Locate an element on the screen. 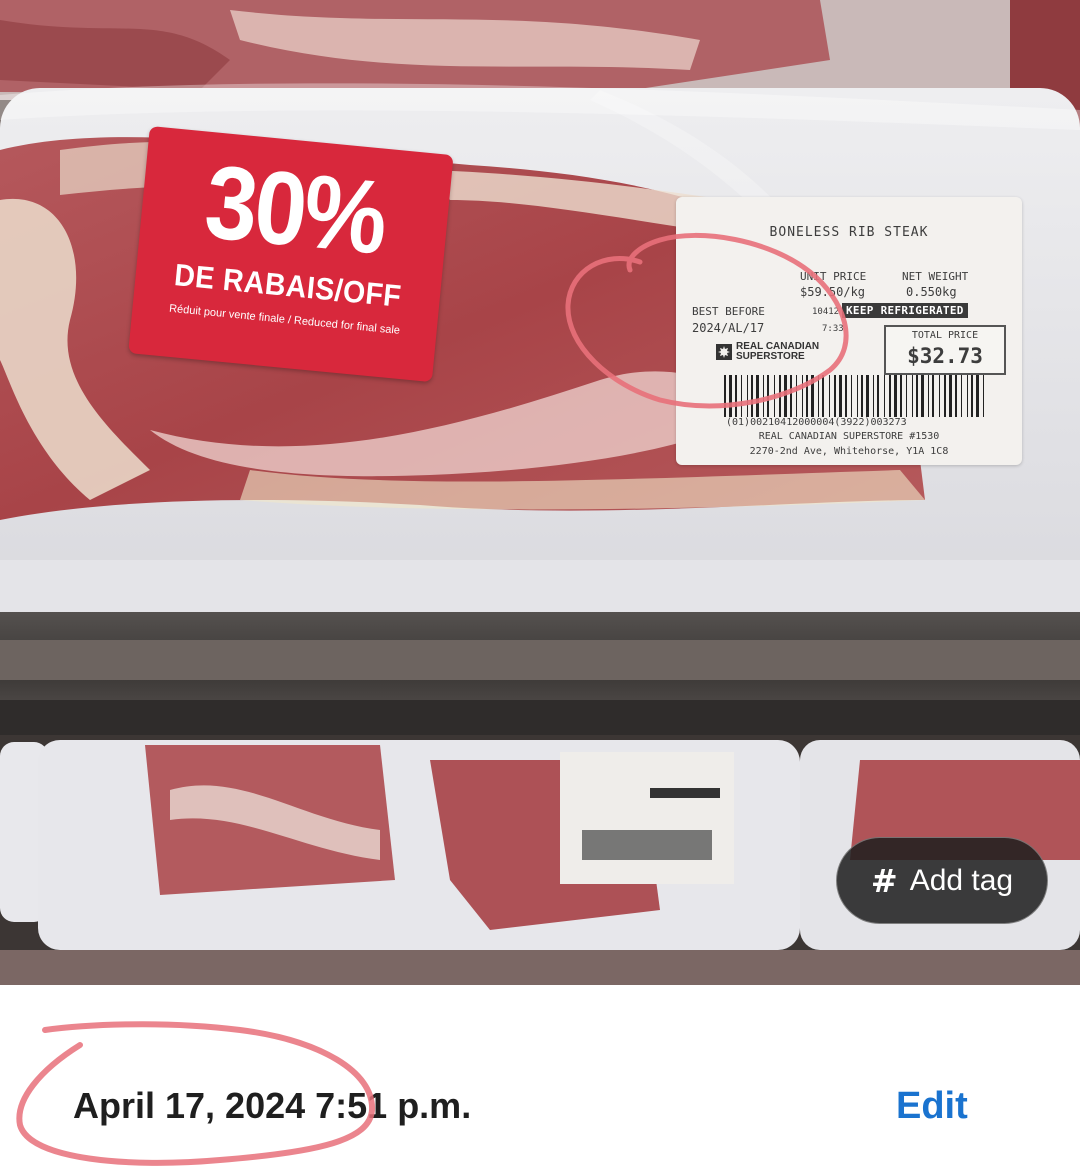 This screenshot has width=1080, height=1168. store-logo: REAL CANADIAN SUPERSTORE is located at coordinates (767, 352).